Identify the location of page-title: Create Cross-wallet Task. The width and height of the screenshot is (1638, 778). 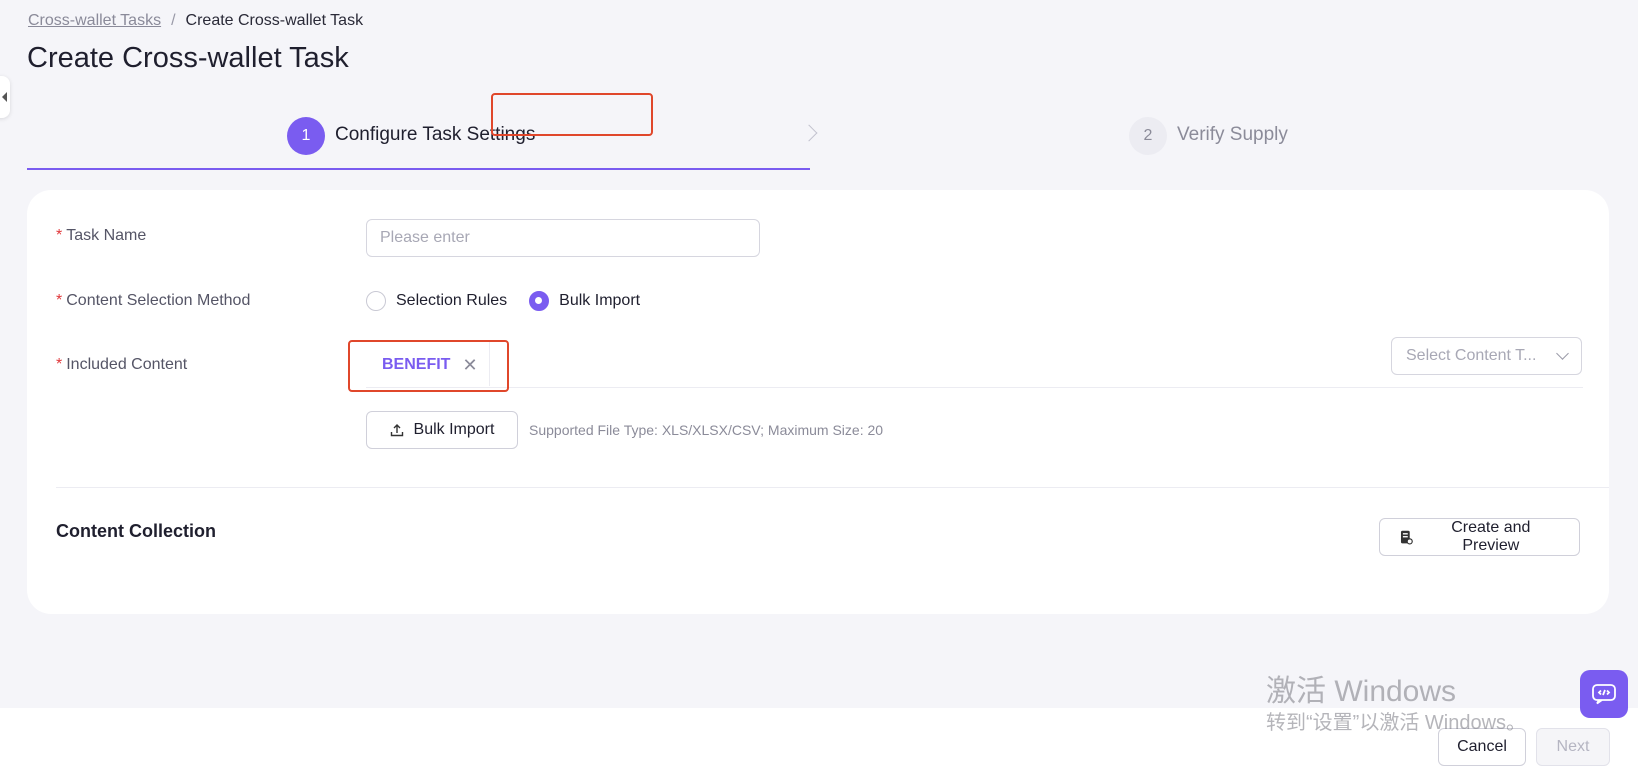
(188, 58).